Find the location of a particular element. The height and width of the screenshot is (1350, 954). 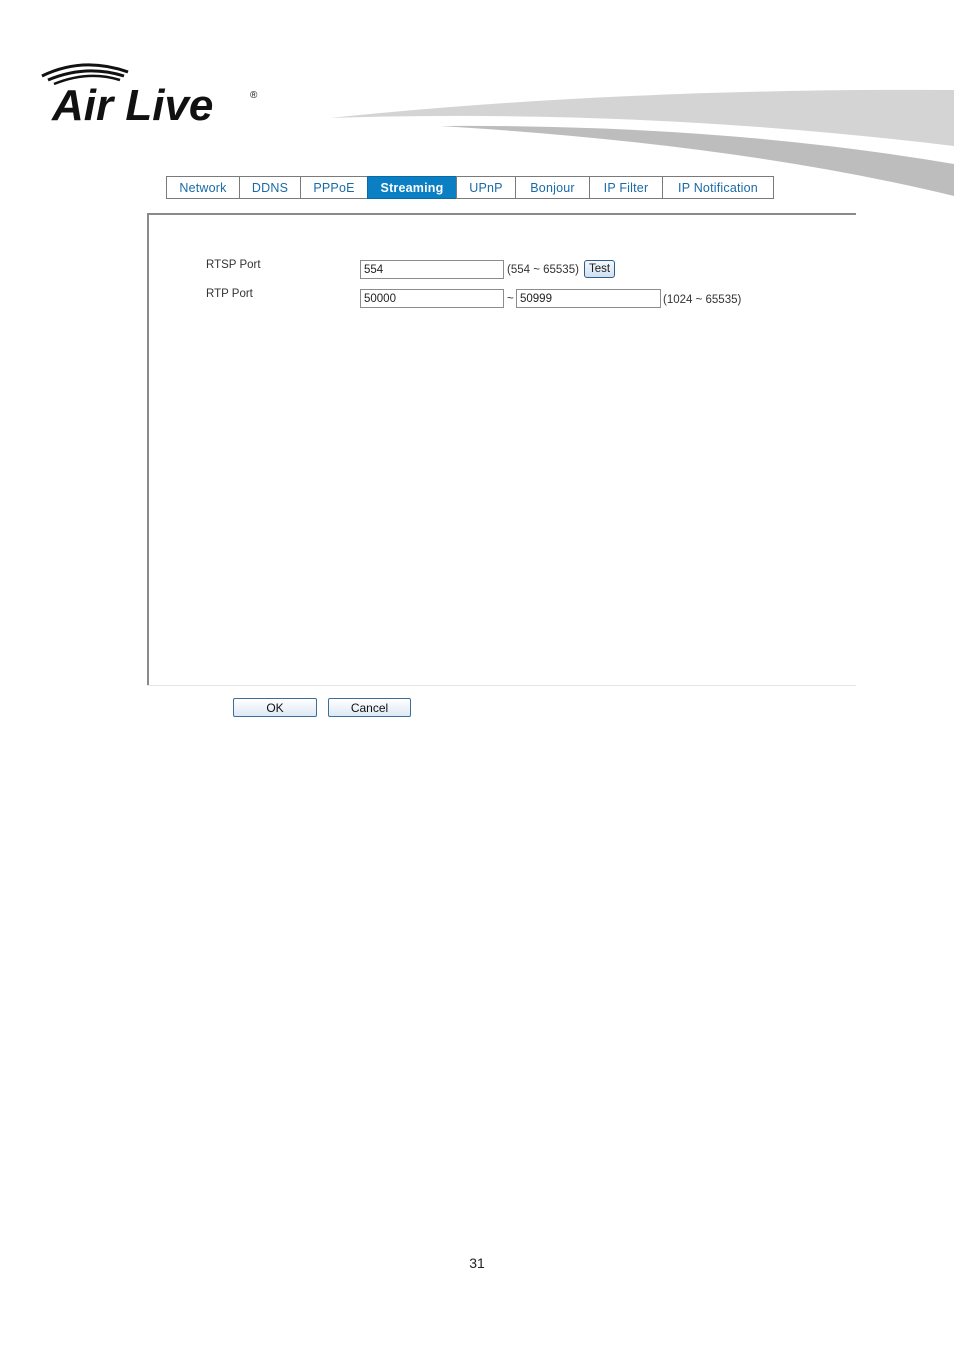

tab-streaming: Streaming is located at coordinates (412, 187).